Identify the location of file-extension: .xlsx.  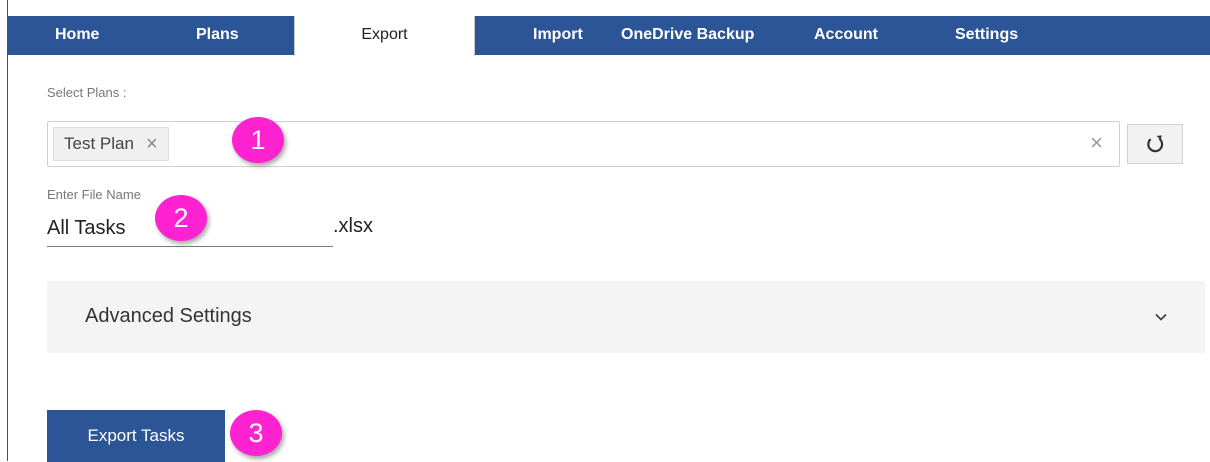
(353, 226).